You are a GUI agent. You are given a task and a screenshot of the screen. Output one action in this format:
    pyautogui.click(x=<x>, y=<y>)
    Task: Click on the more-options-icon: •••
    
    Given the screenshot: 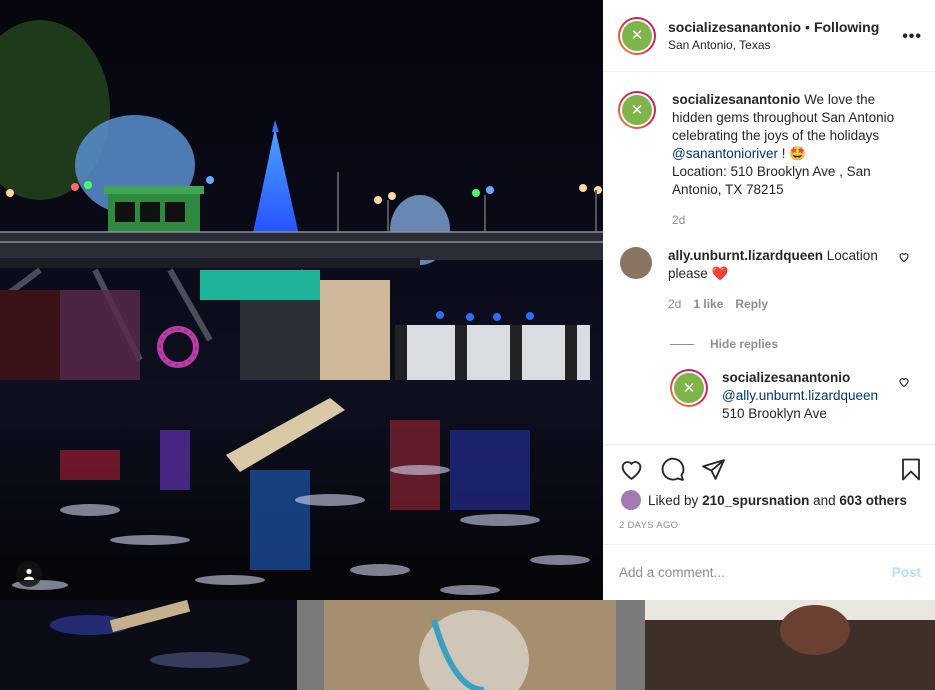 What is the action you would take?
    pyautogui.click(x=912, y=37)
    